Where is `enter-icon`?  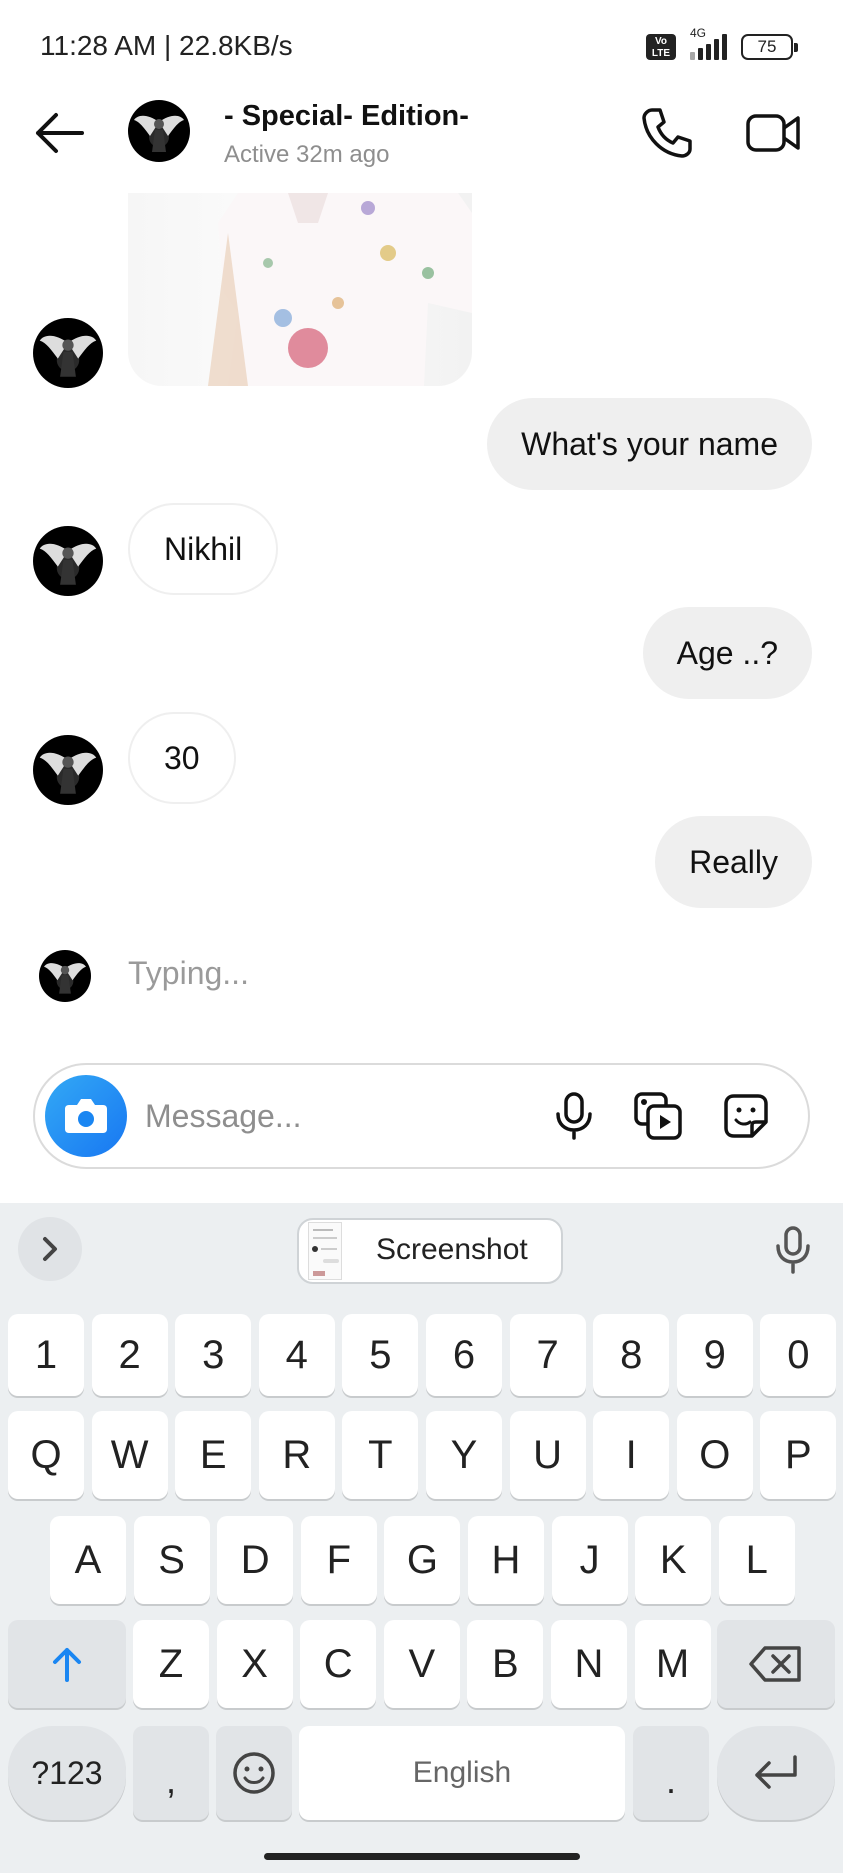
enter-icon is located at coordinates (776, 1772).